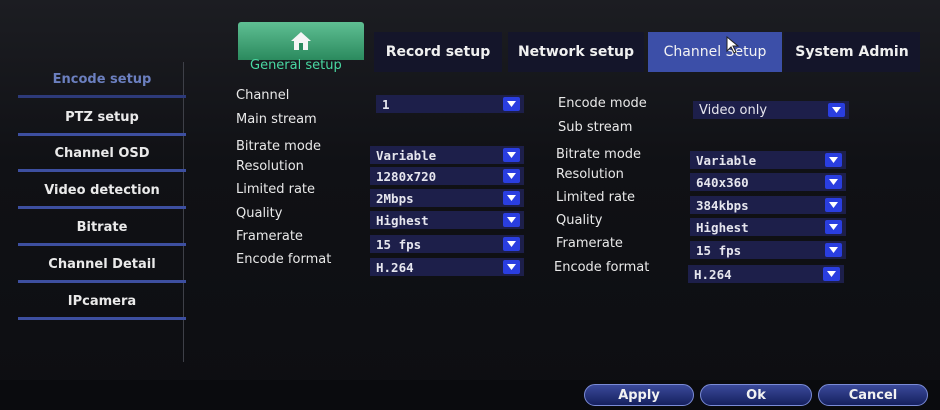 The width and height of the screenshot is (940, 410). I want to click on sub-limited-rate-select: 384kbps, so click(768, 205).